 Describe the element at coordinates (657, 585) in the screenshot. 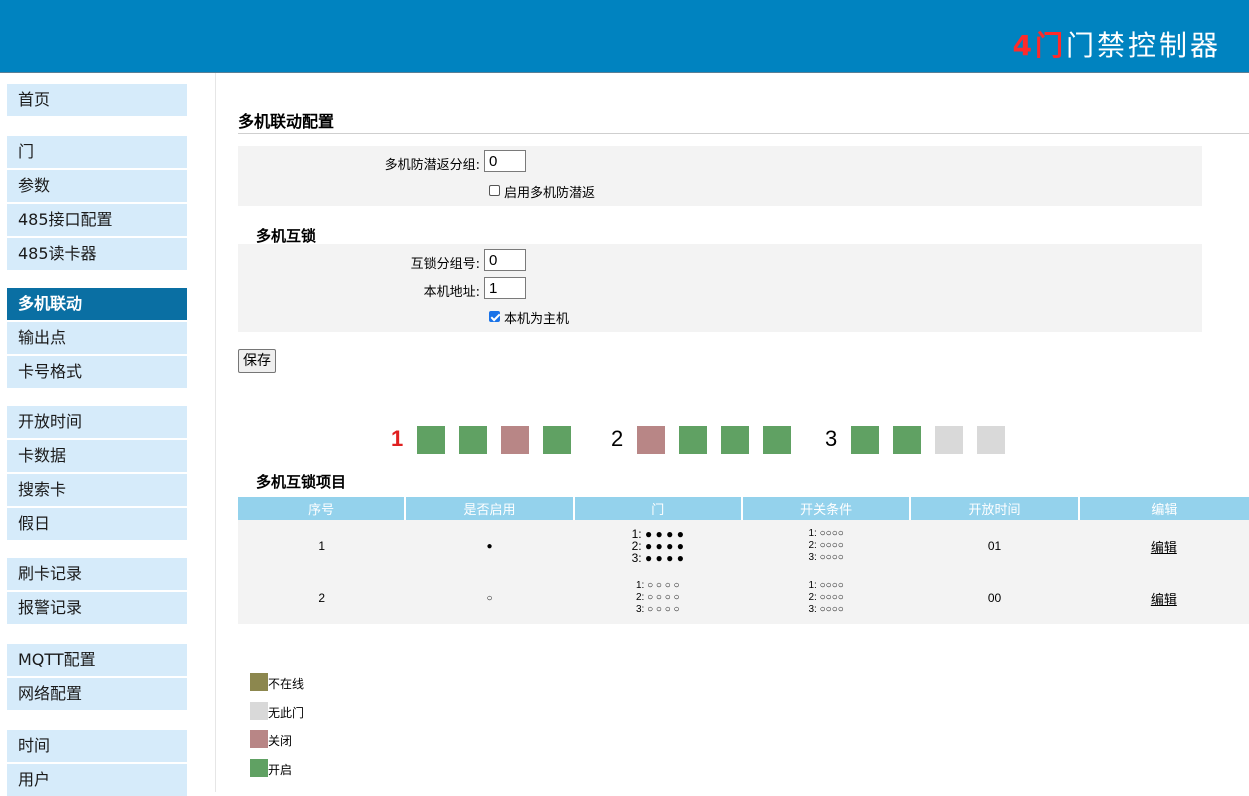

I see `door-line: 1: ○ ○ ○ ○` at that location.